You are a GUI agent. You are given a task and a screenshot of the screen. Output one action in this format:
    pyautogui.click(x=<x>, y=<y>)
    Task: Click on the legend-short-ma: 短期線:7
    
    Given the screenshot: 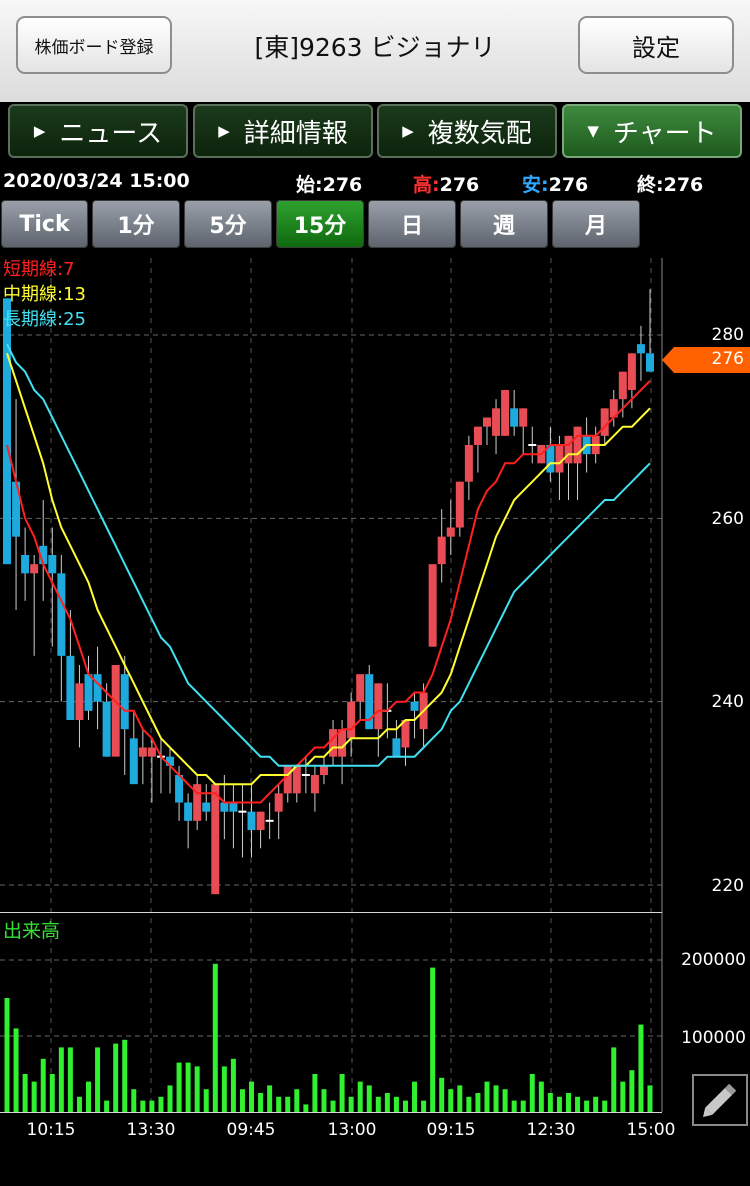 What is the action you would take?
    pyautogui.click(x=39, y=269)
    